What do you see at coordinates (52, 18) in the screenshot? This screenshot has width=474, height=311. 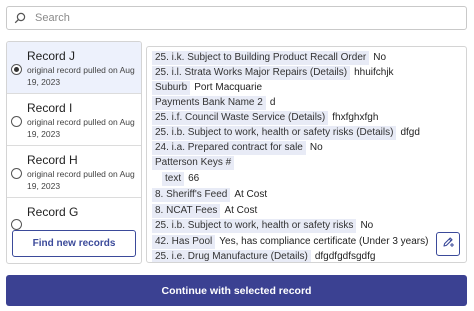 I see `search-placeholder: Search` at bounding box center [52, 18].